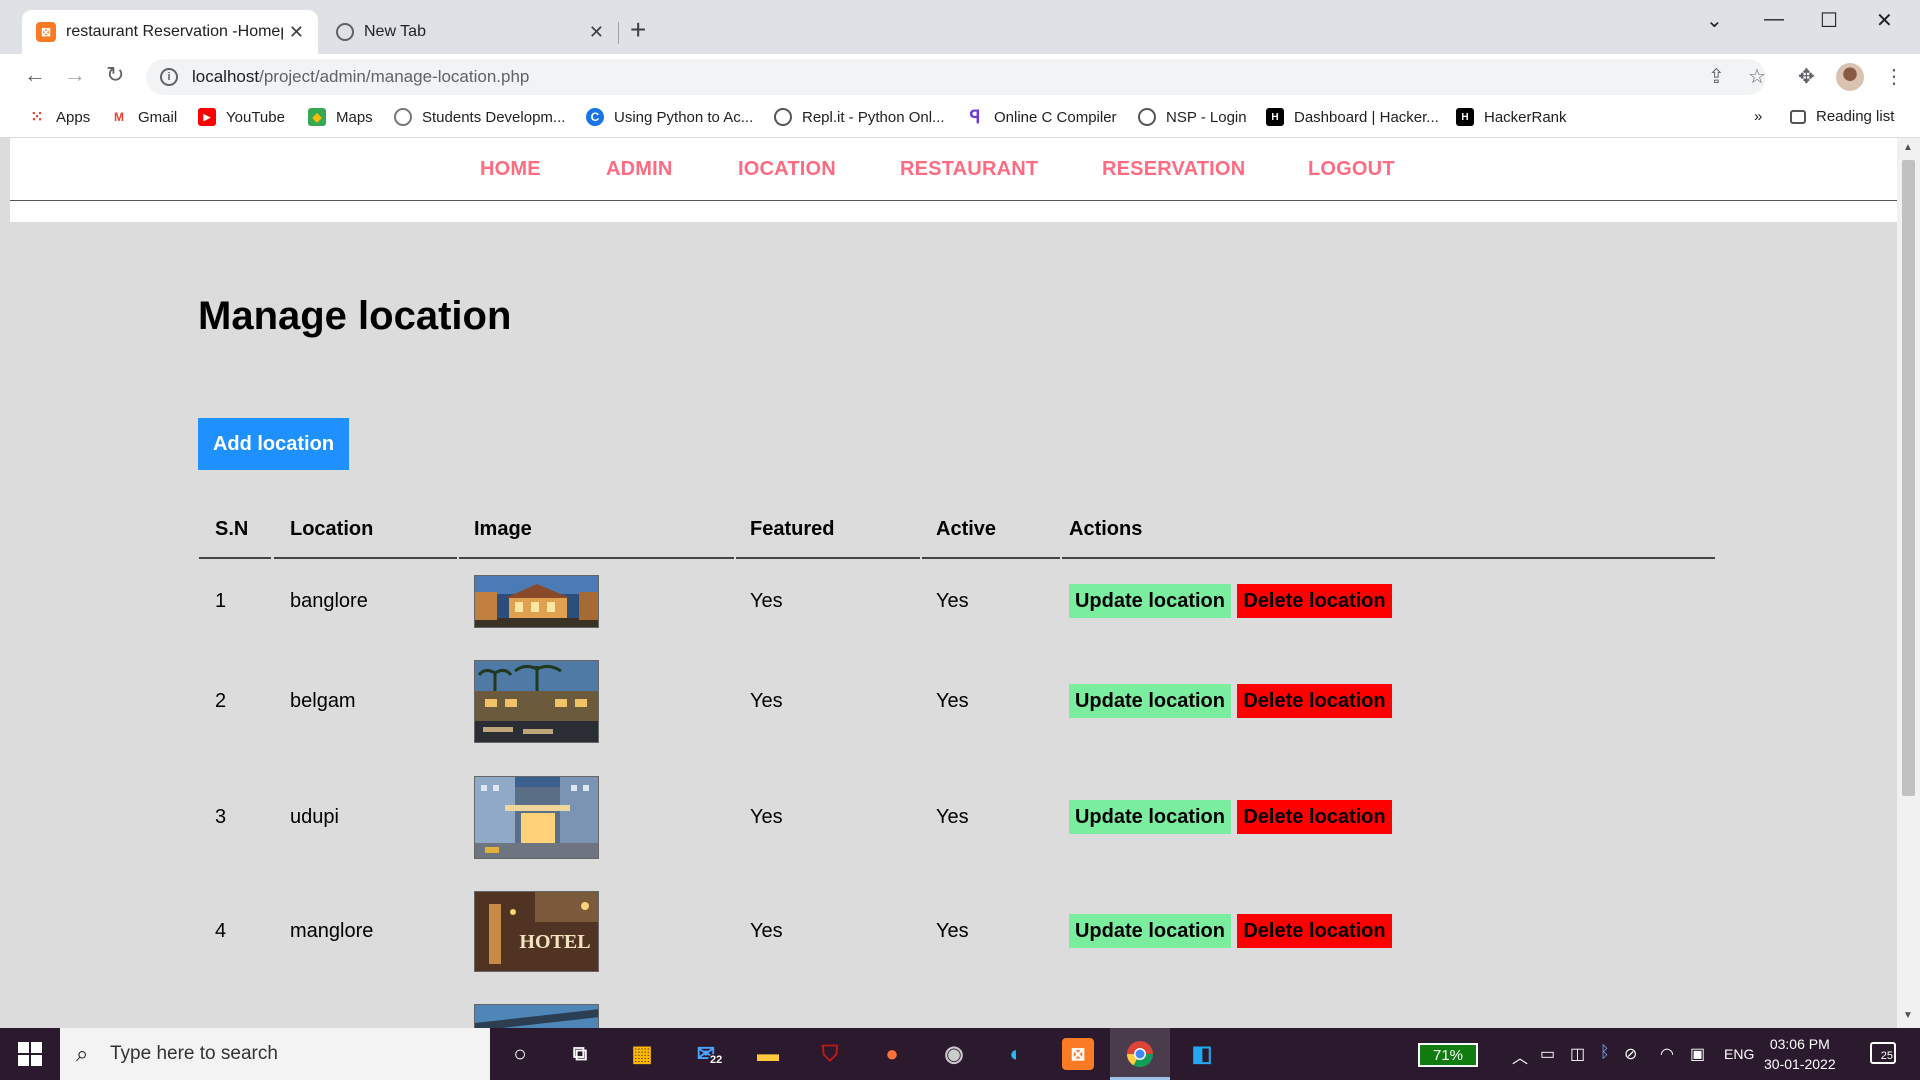  I want to click on cortana-icon: ○, so click(520, 1054).